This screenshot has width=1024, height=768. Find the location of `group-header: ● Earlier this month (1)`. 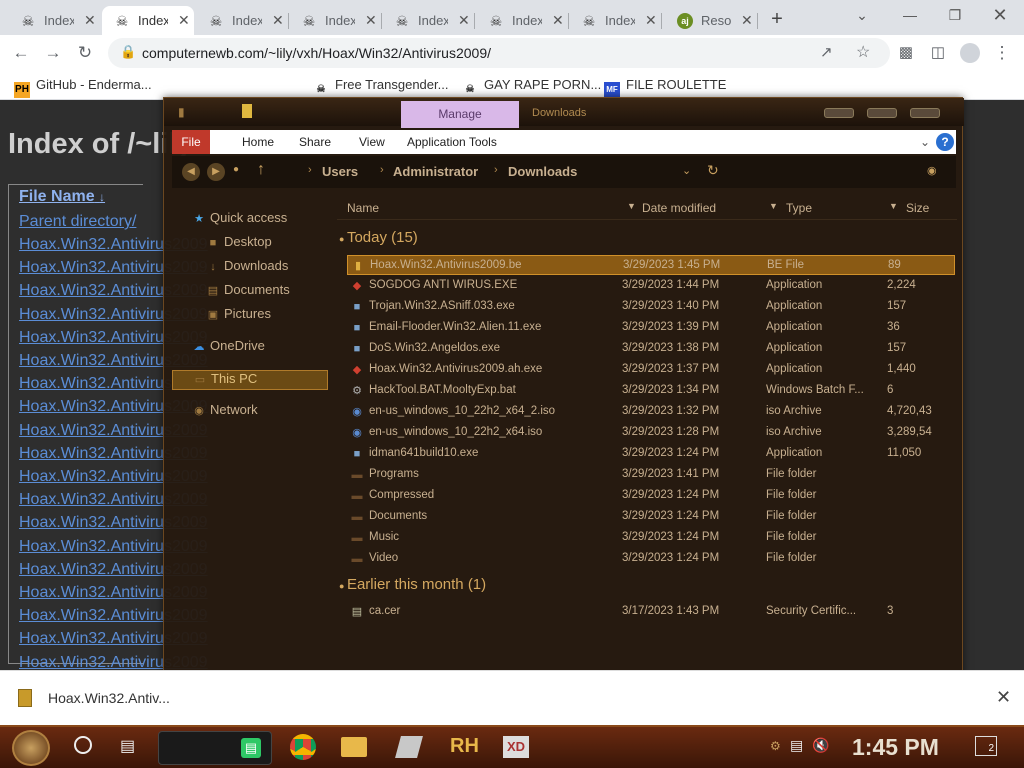

group-header: ● Earlier this month (1) is located at coordinates (412, 584).